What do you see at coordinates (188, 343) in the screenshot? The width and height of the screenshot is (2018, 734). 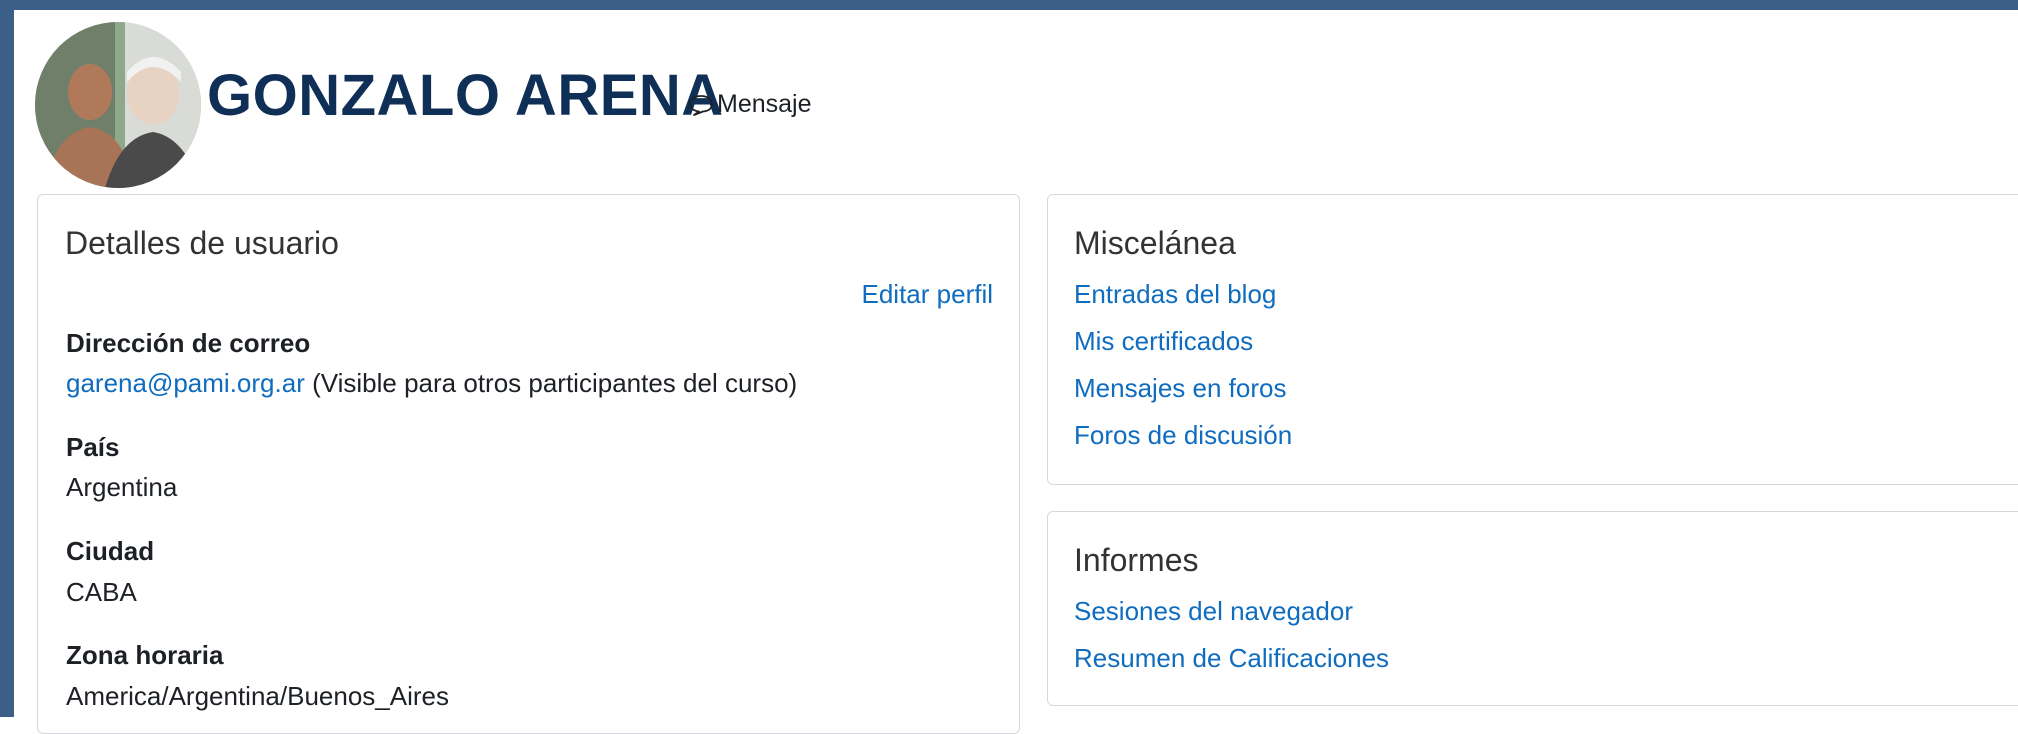 I see `email-label: Dirección de correo` at bounding box center [188, 343].